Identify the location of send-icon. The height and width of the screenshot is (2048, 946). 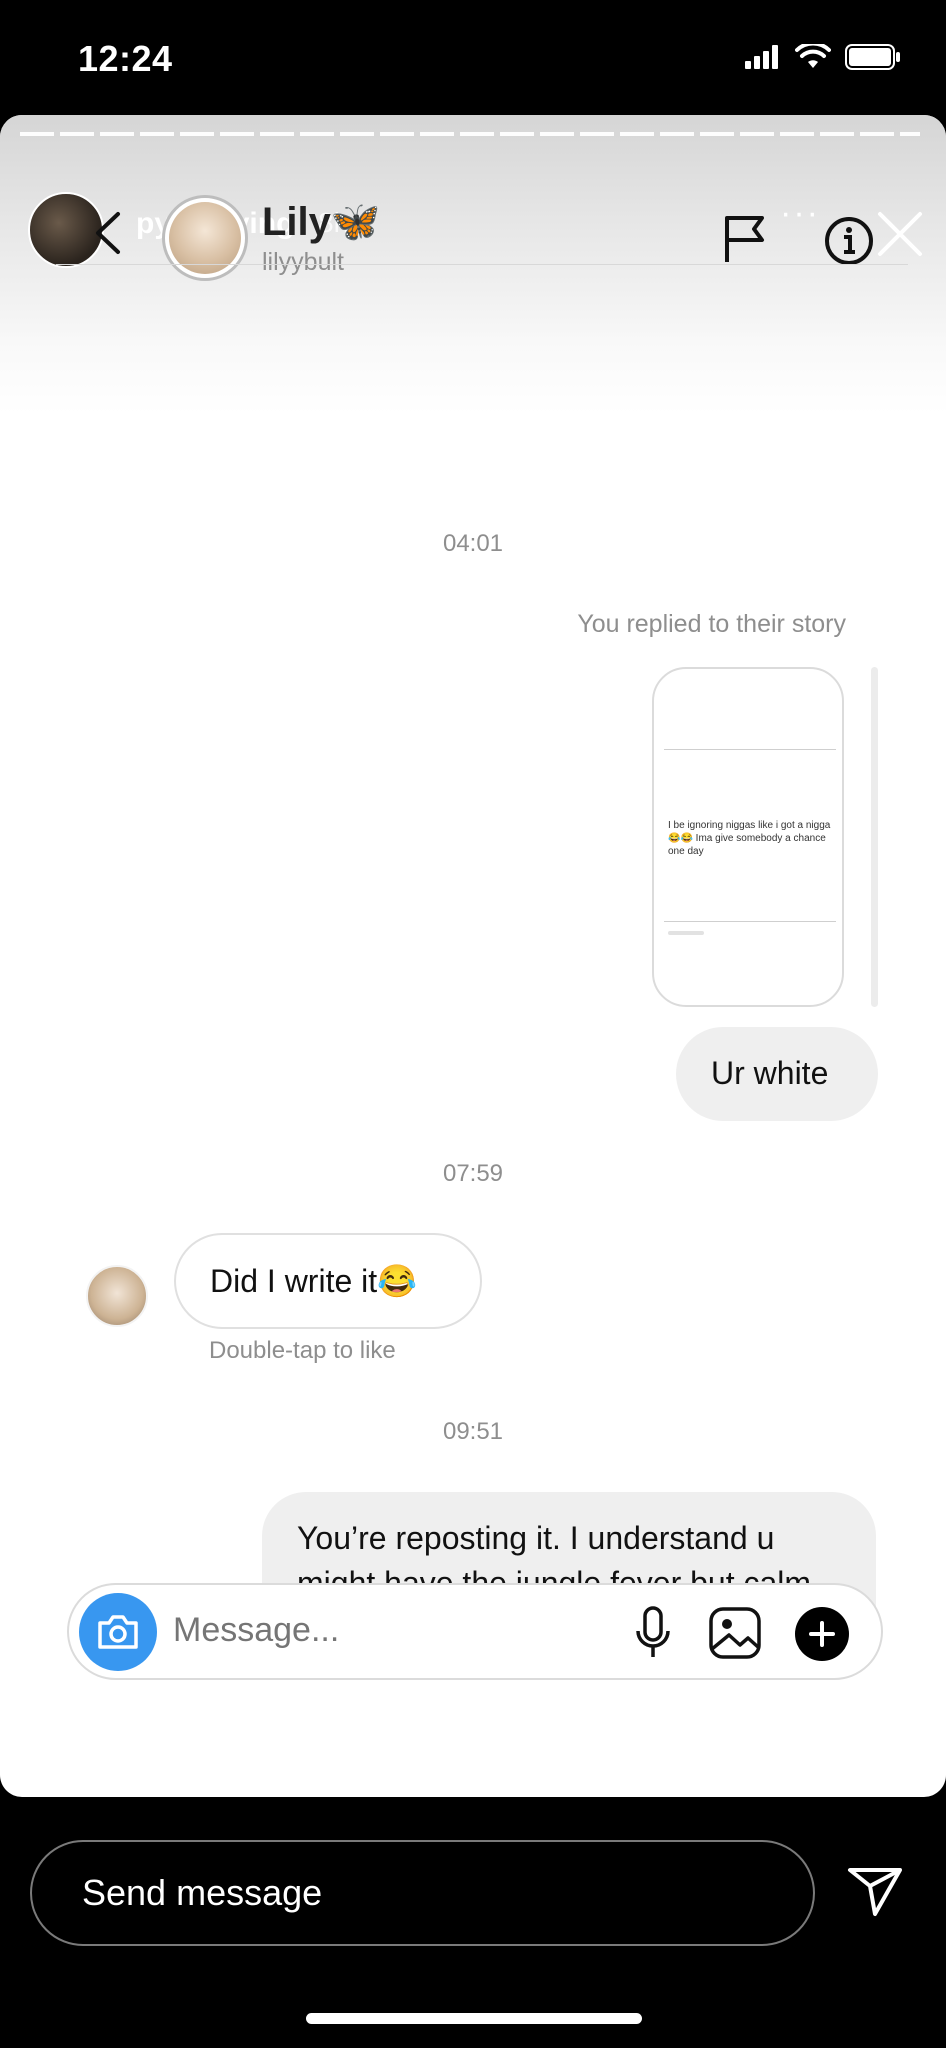
(875, 1891).